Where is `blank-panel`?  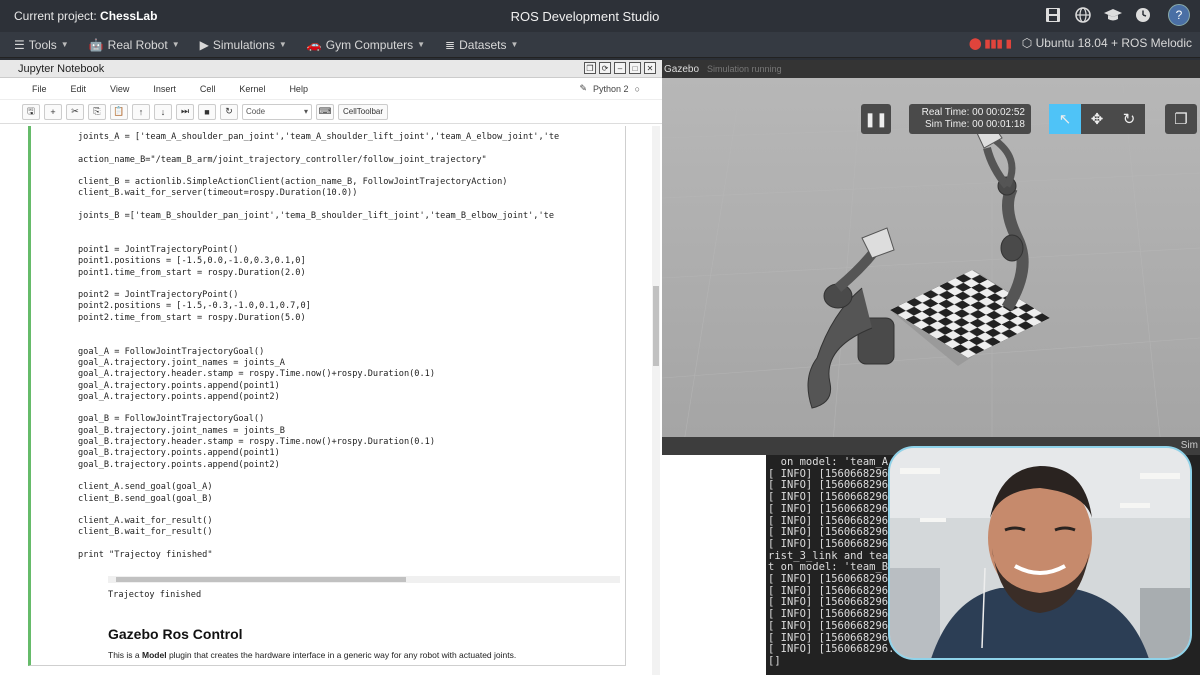
blank-panel is located at coordinates (714, 565).